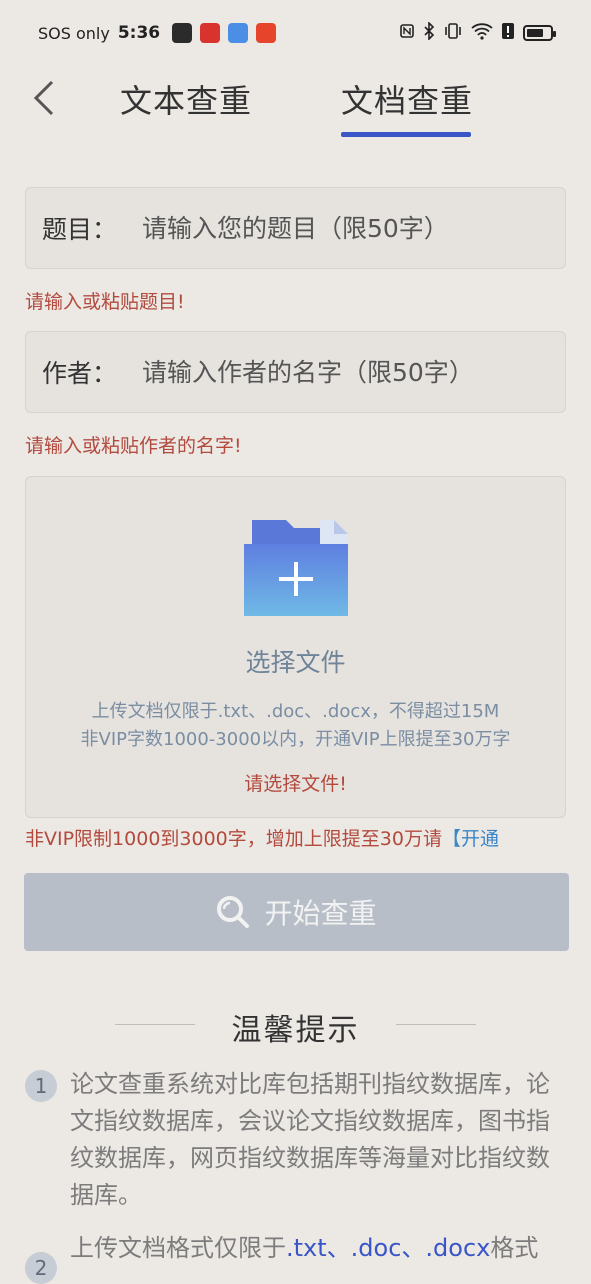  I want to click on back-button, so click(44, 98).